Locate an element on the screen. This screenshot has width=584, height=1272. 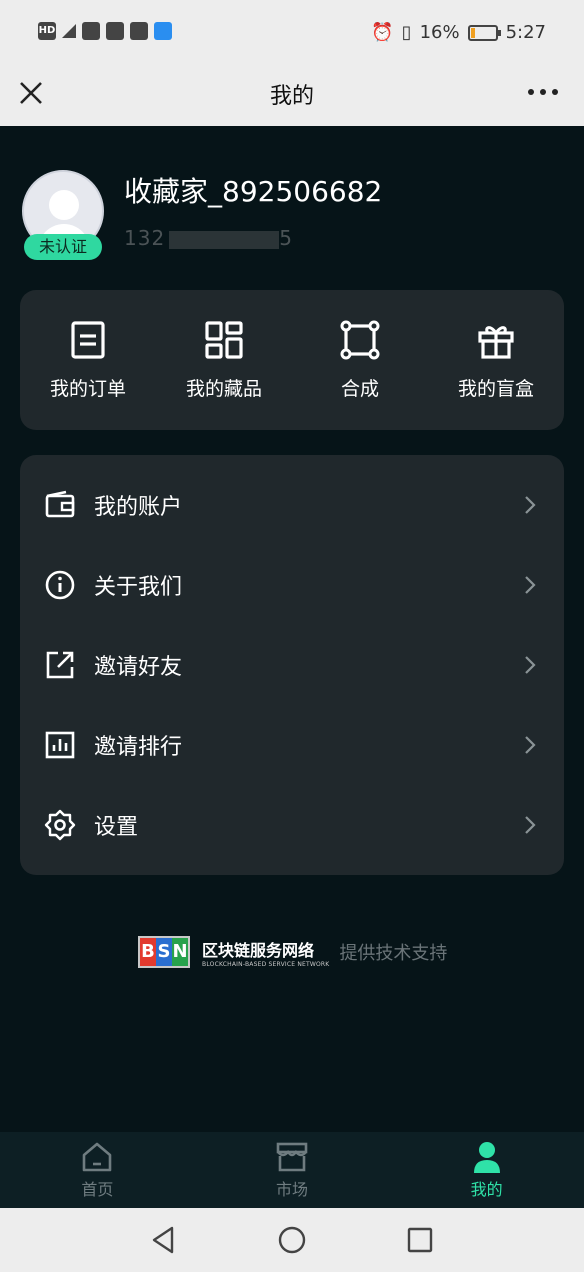
profile-section: 未认证 收藏家_892506682 132 5 is located at coordinates (292, 206).